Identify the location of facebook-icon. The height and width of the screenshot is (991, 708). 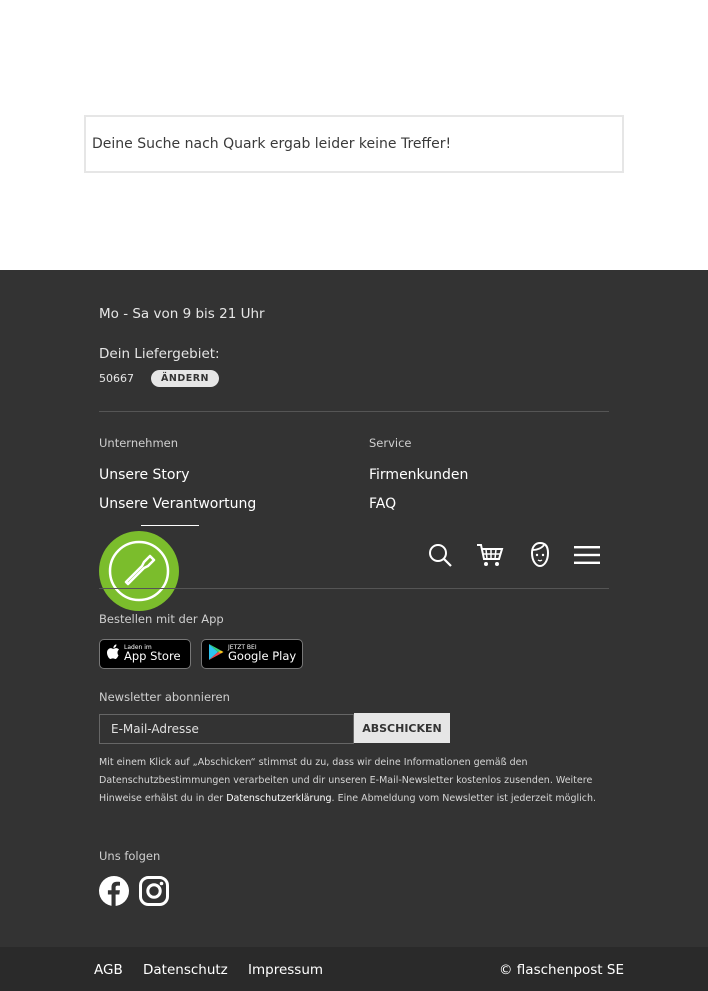
(114, 891).